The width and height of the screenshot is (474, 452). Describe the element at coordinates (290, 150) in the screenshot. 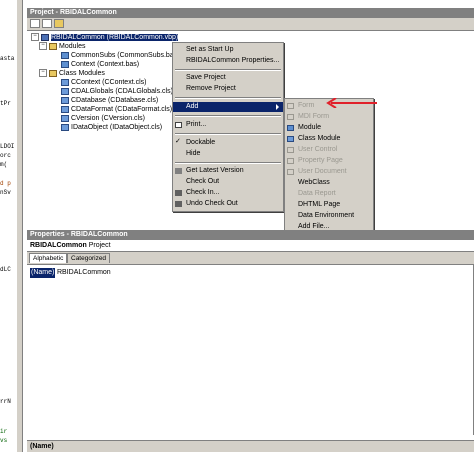

I see `user-control-icon` at that location.